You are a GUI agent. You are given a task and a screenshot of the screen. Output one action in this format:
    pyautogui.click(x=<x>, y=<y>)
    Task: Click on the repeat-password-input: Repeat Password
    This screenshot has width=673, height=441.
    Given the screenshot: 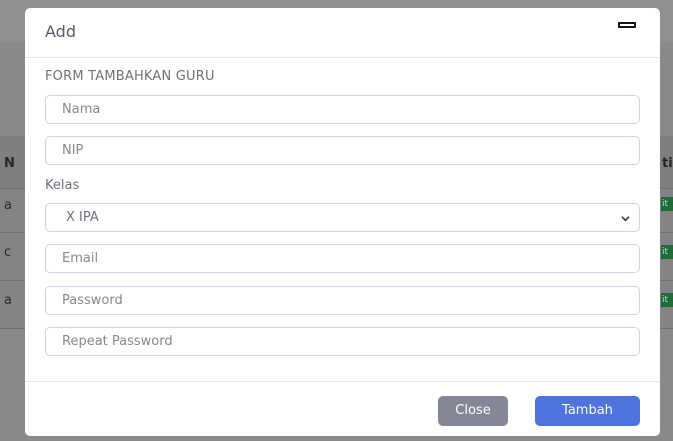 What is the action you would take?
    pyautogui.click(x=342, y=341)
    